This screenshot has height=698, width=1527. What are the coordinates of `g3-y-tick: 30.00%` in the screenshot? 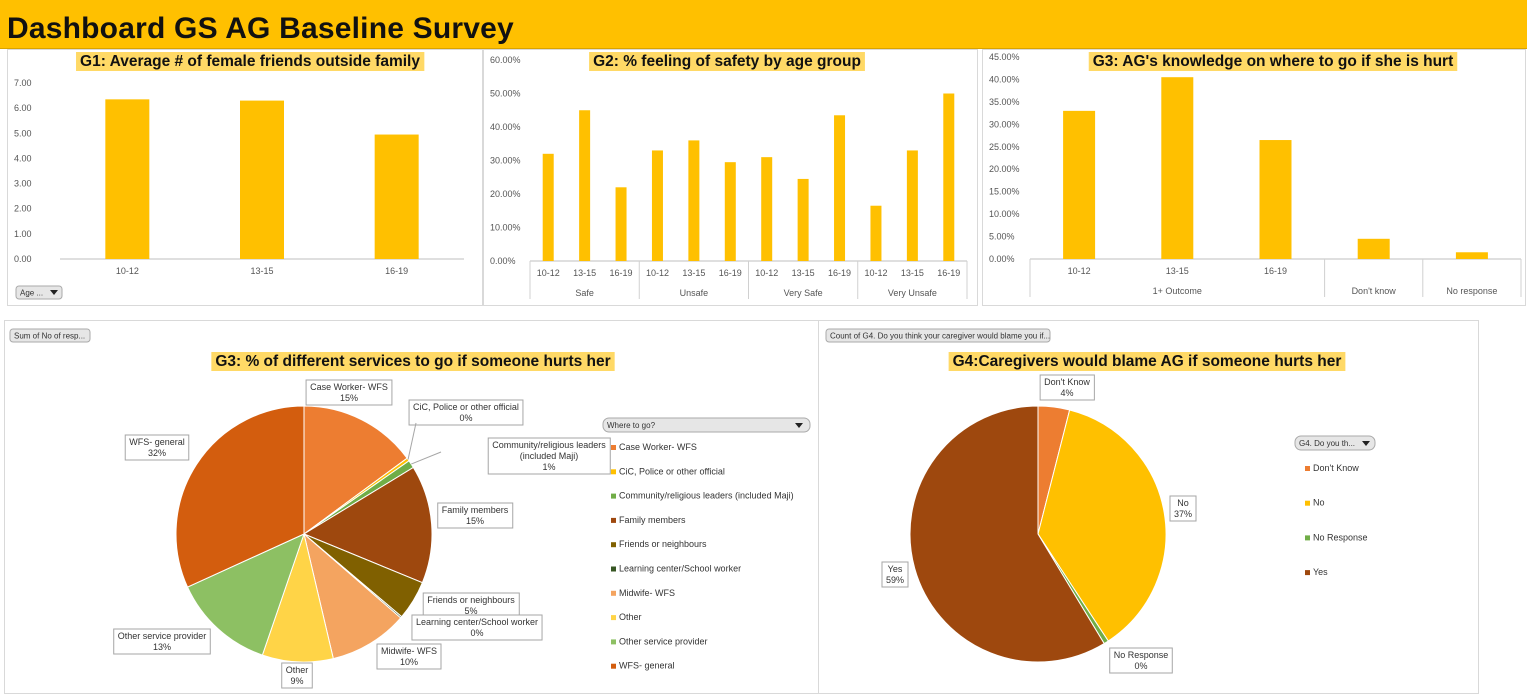 It's located at (1004, 124).